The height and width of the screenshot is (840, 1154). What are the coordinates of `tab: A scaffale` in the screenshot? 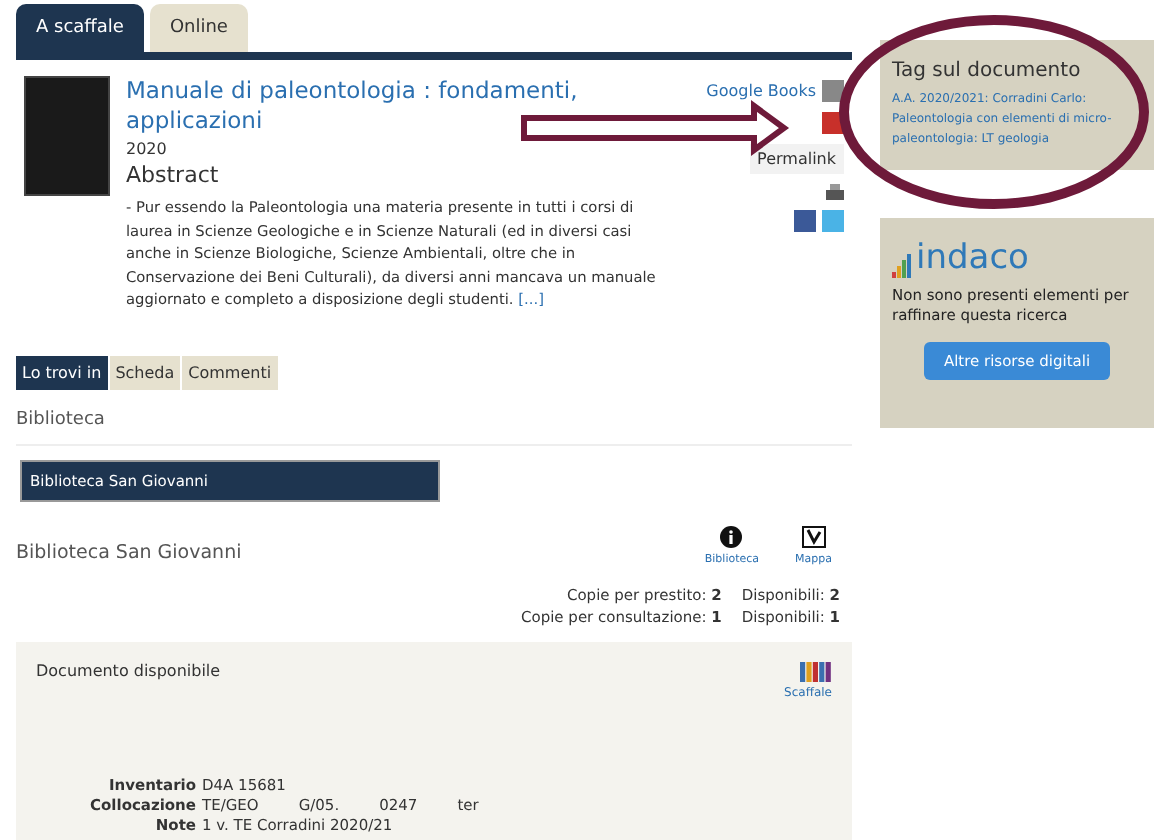 It's located at (80, 28).